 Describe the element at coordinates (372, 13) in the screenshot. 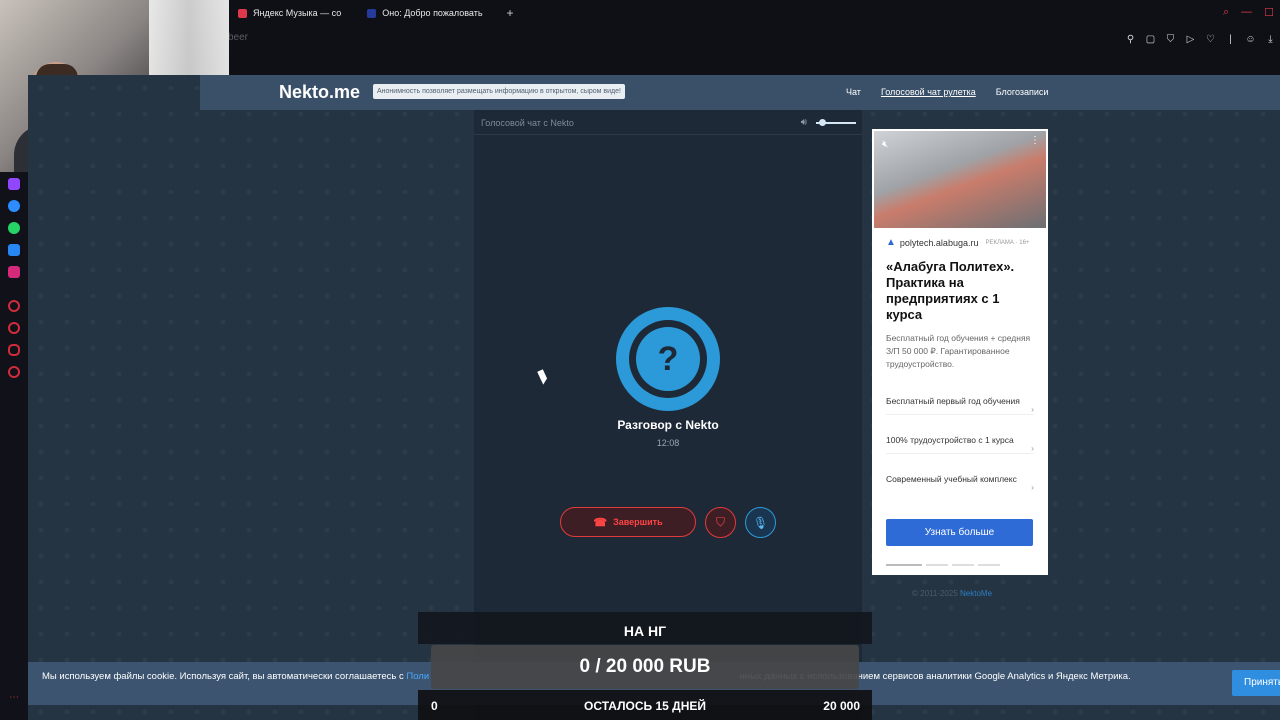

I see `site-icon` at that location.